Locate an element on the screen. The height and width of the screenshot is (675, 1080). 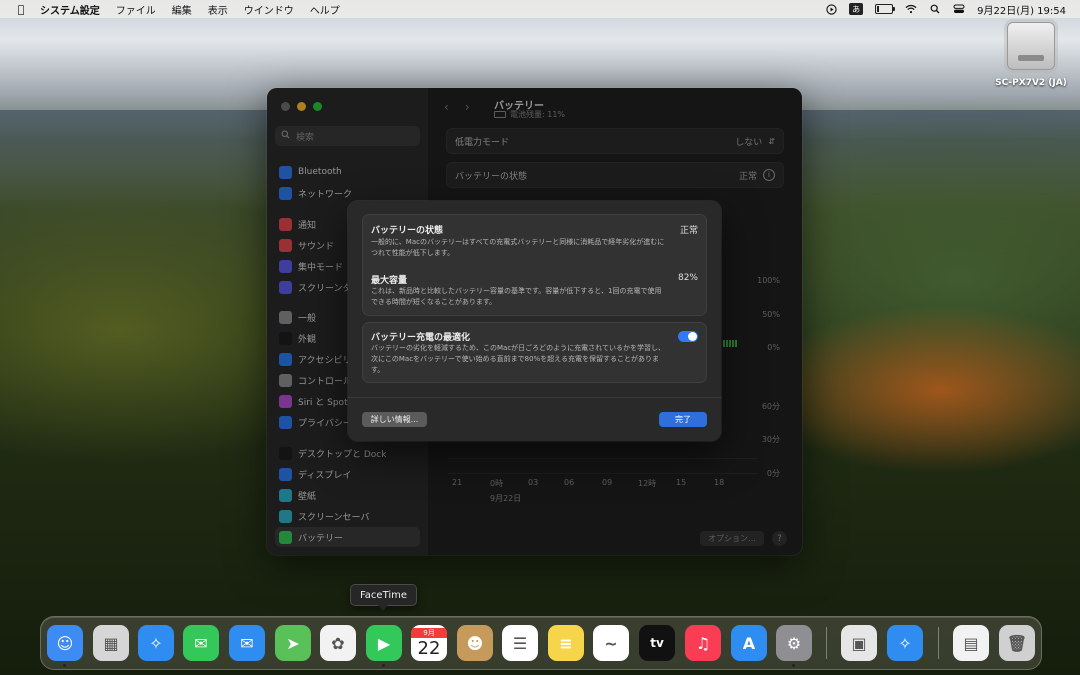
reminders-icon: ☰ is located at coordinates (520, 643).